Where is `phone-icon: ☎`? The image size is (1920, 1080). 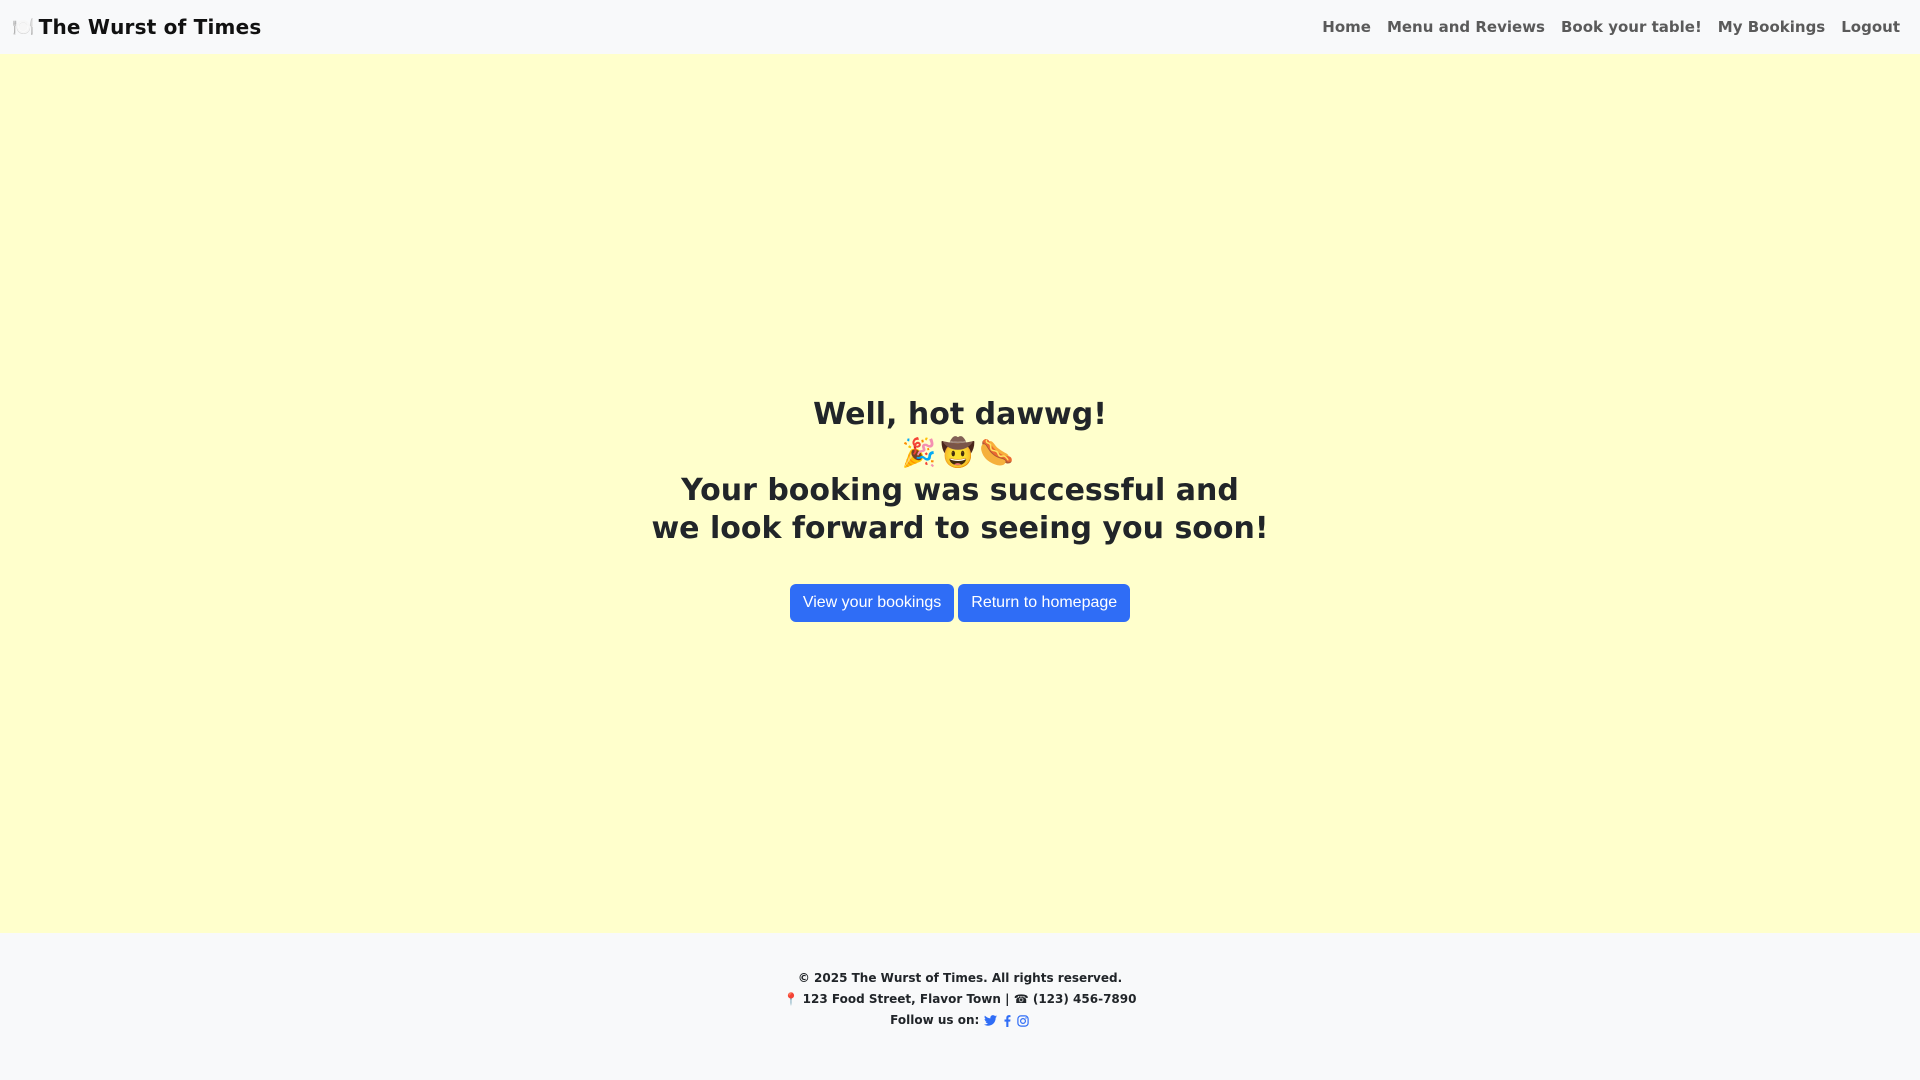 phone-icon: ☎ is located at coordinates (1021, 999).